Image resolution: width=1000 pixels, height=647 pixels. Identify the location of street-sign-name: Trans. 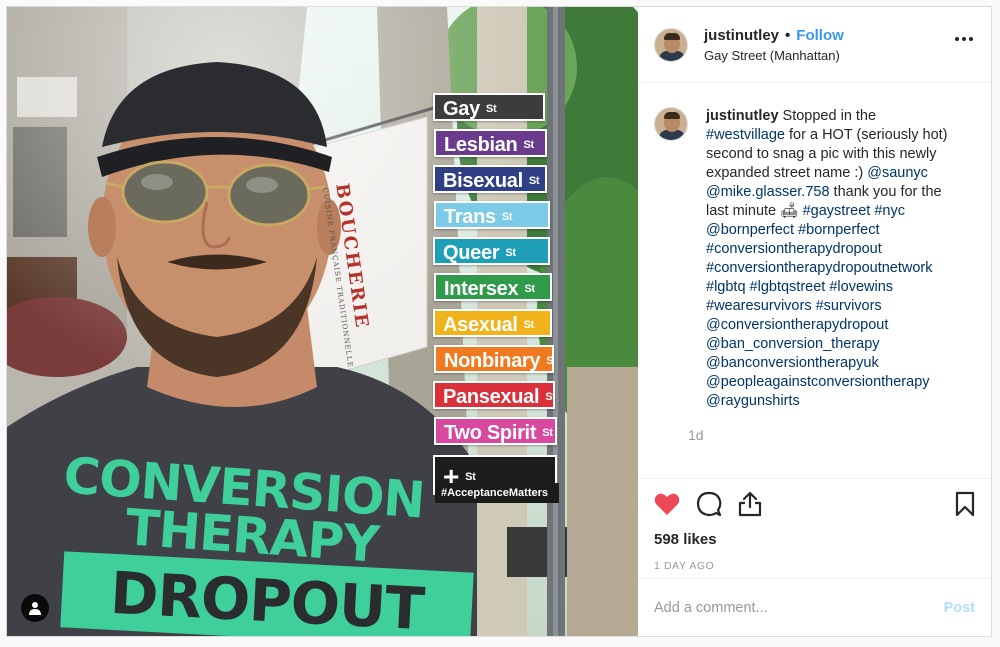
(470, 217).